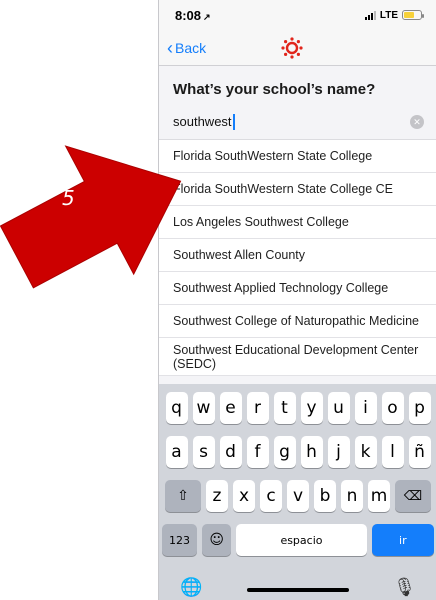  What do you see at coordinates (370, 15) in the screenshot?
I see `signal-icon` at bounding box center [370, 15].